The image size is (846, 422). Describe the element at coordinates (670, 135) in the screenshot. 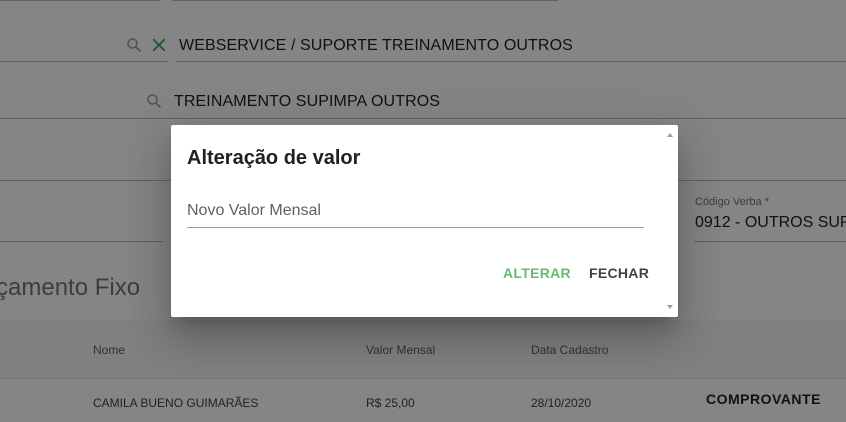

I see `scroll-up-icon` at that location.